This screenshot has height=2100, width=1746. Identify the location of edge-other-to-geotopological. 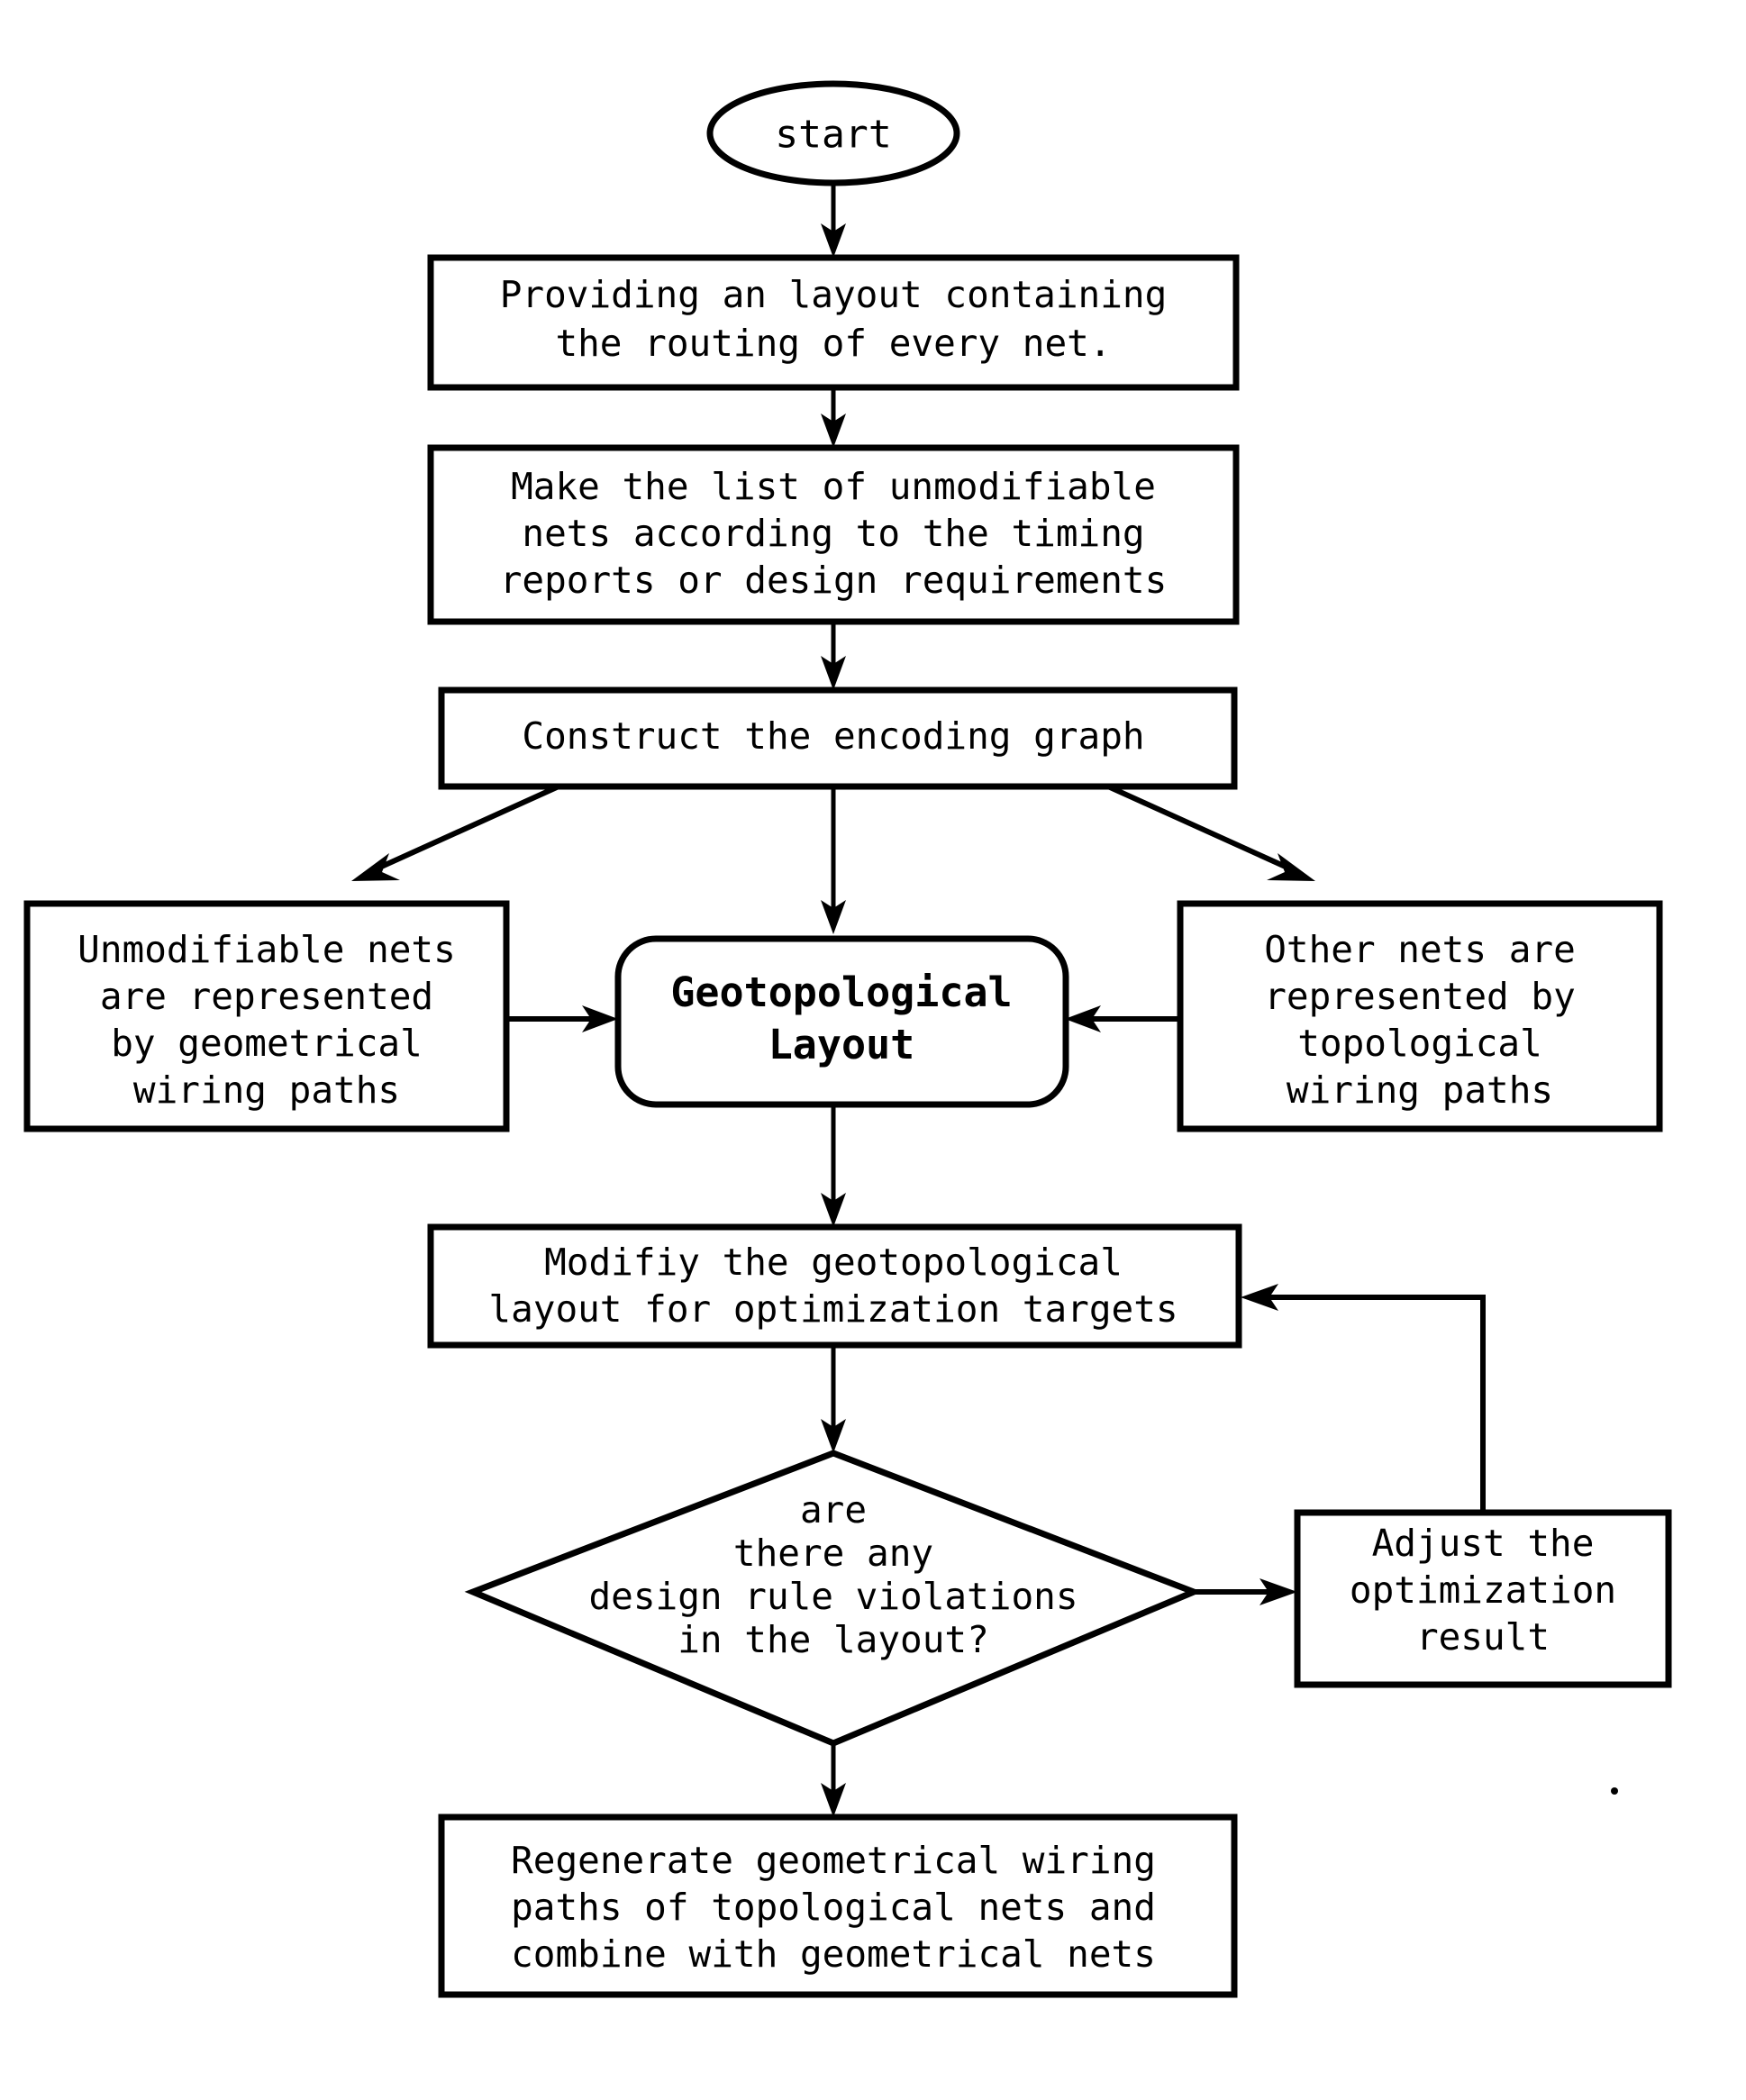
(1122, 1019).